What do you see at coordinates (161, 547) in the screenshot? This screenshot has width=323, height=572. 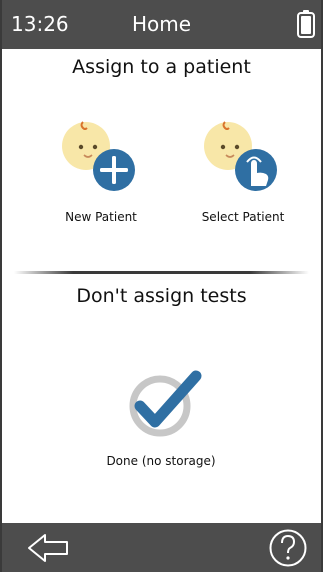 I see `bottom-bar` at bounding box center [161, 547].